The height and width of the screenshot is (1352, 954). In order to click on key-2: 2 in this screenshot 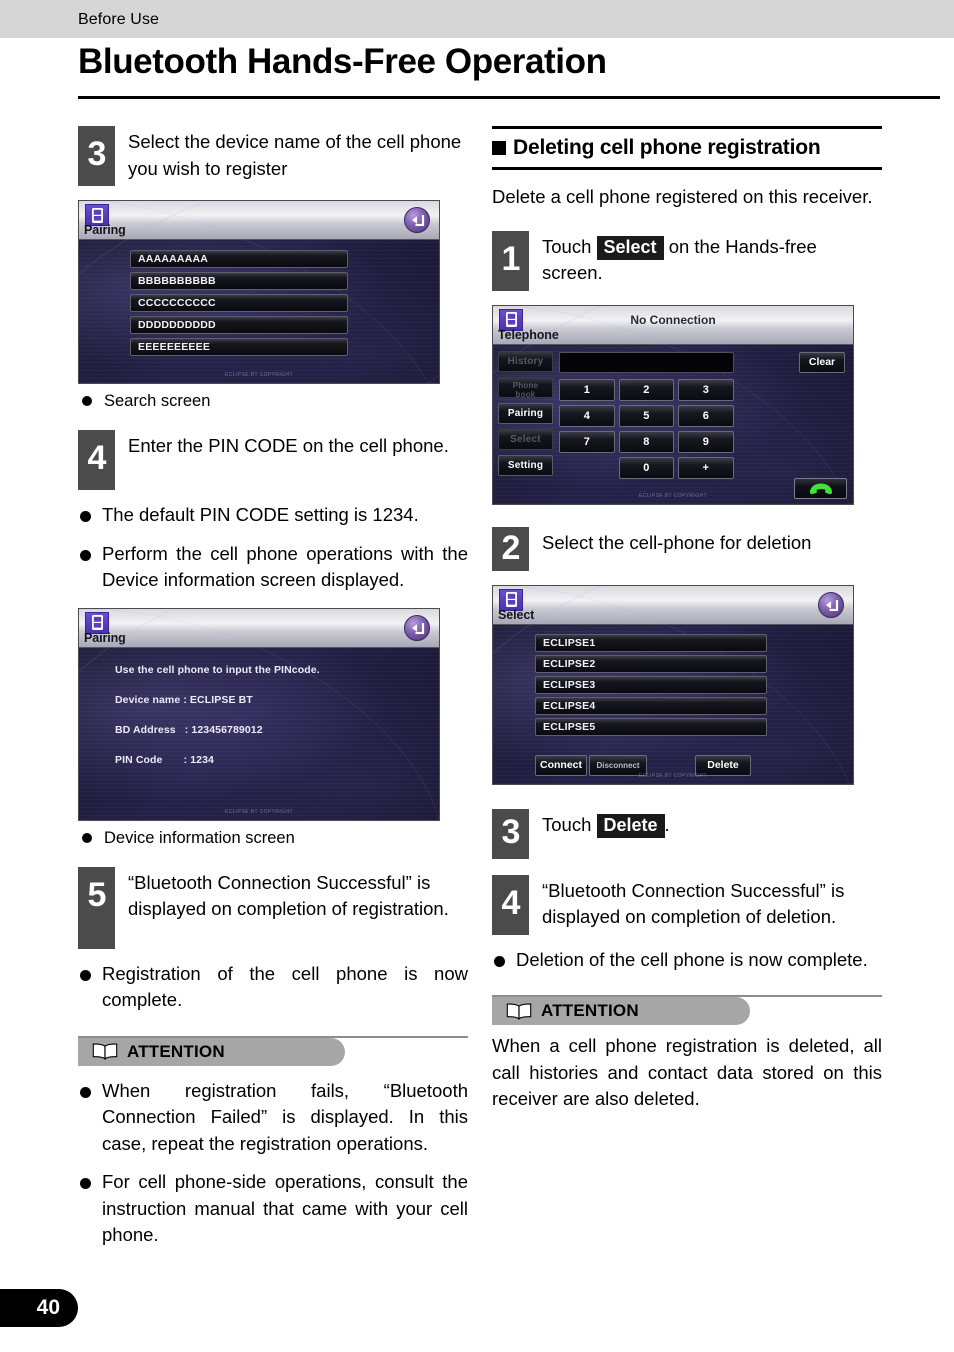, I will do `click(646, 389)`.